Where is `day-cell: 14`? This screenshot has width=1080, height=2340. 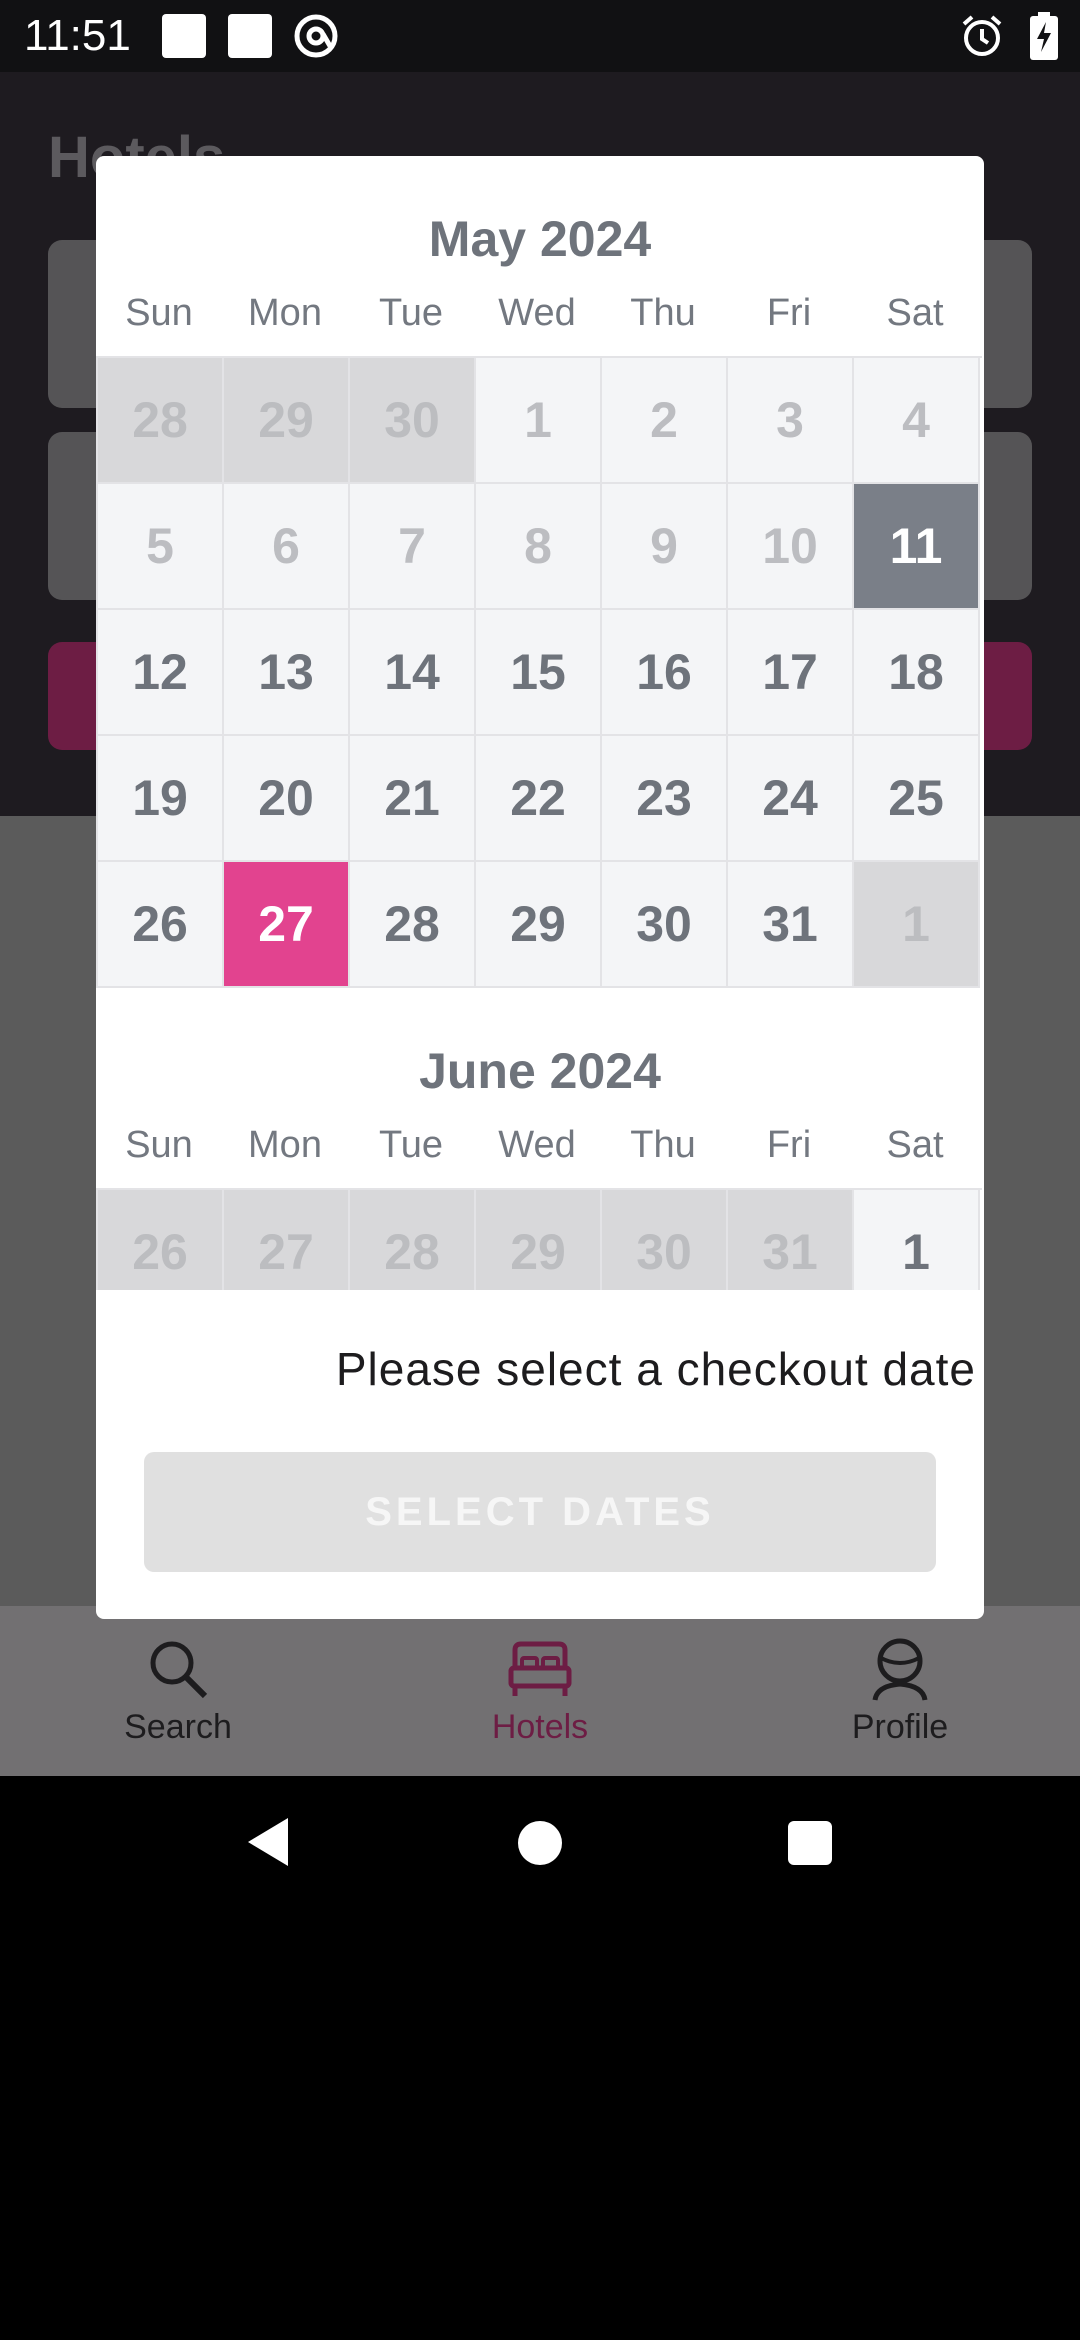
day-cell: 14 is located at coordinates (413, 673).